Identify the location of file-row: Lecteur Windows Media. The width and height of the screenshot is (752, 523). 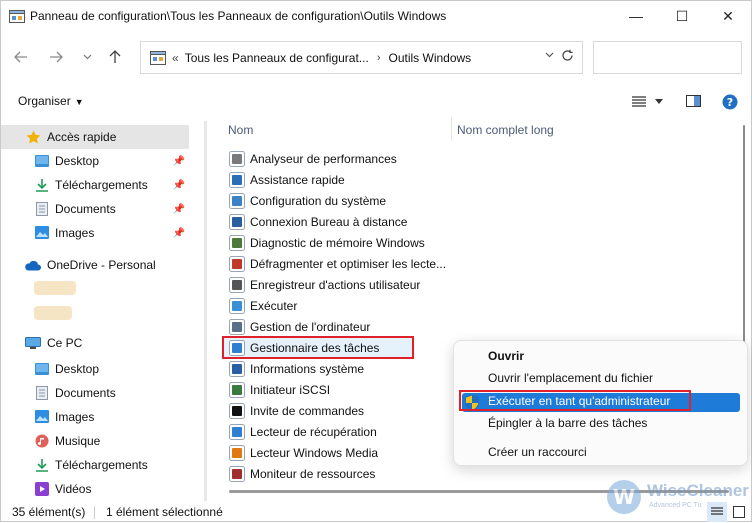
(343, 452).